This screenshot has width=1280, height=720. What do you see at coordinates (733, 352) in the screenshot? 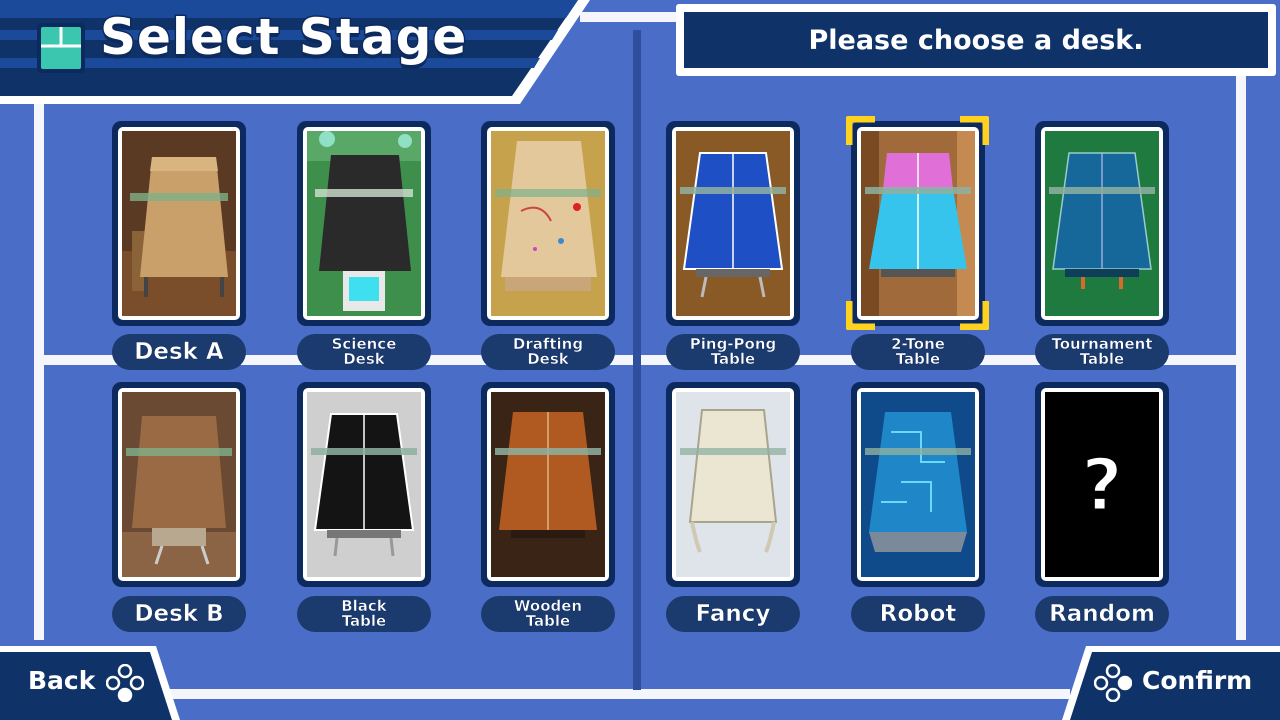
I see `stage-label-ping-pong-table: Ping-Pong Table` at bounding box center [733, 352].